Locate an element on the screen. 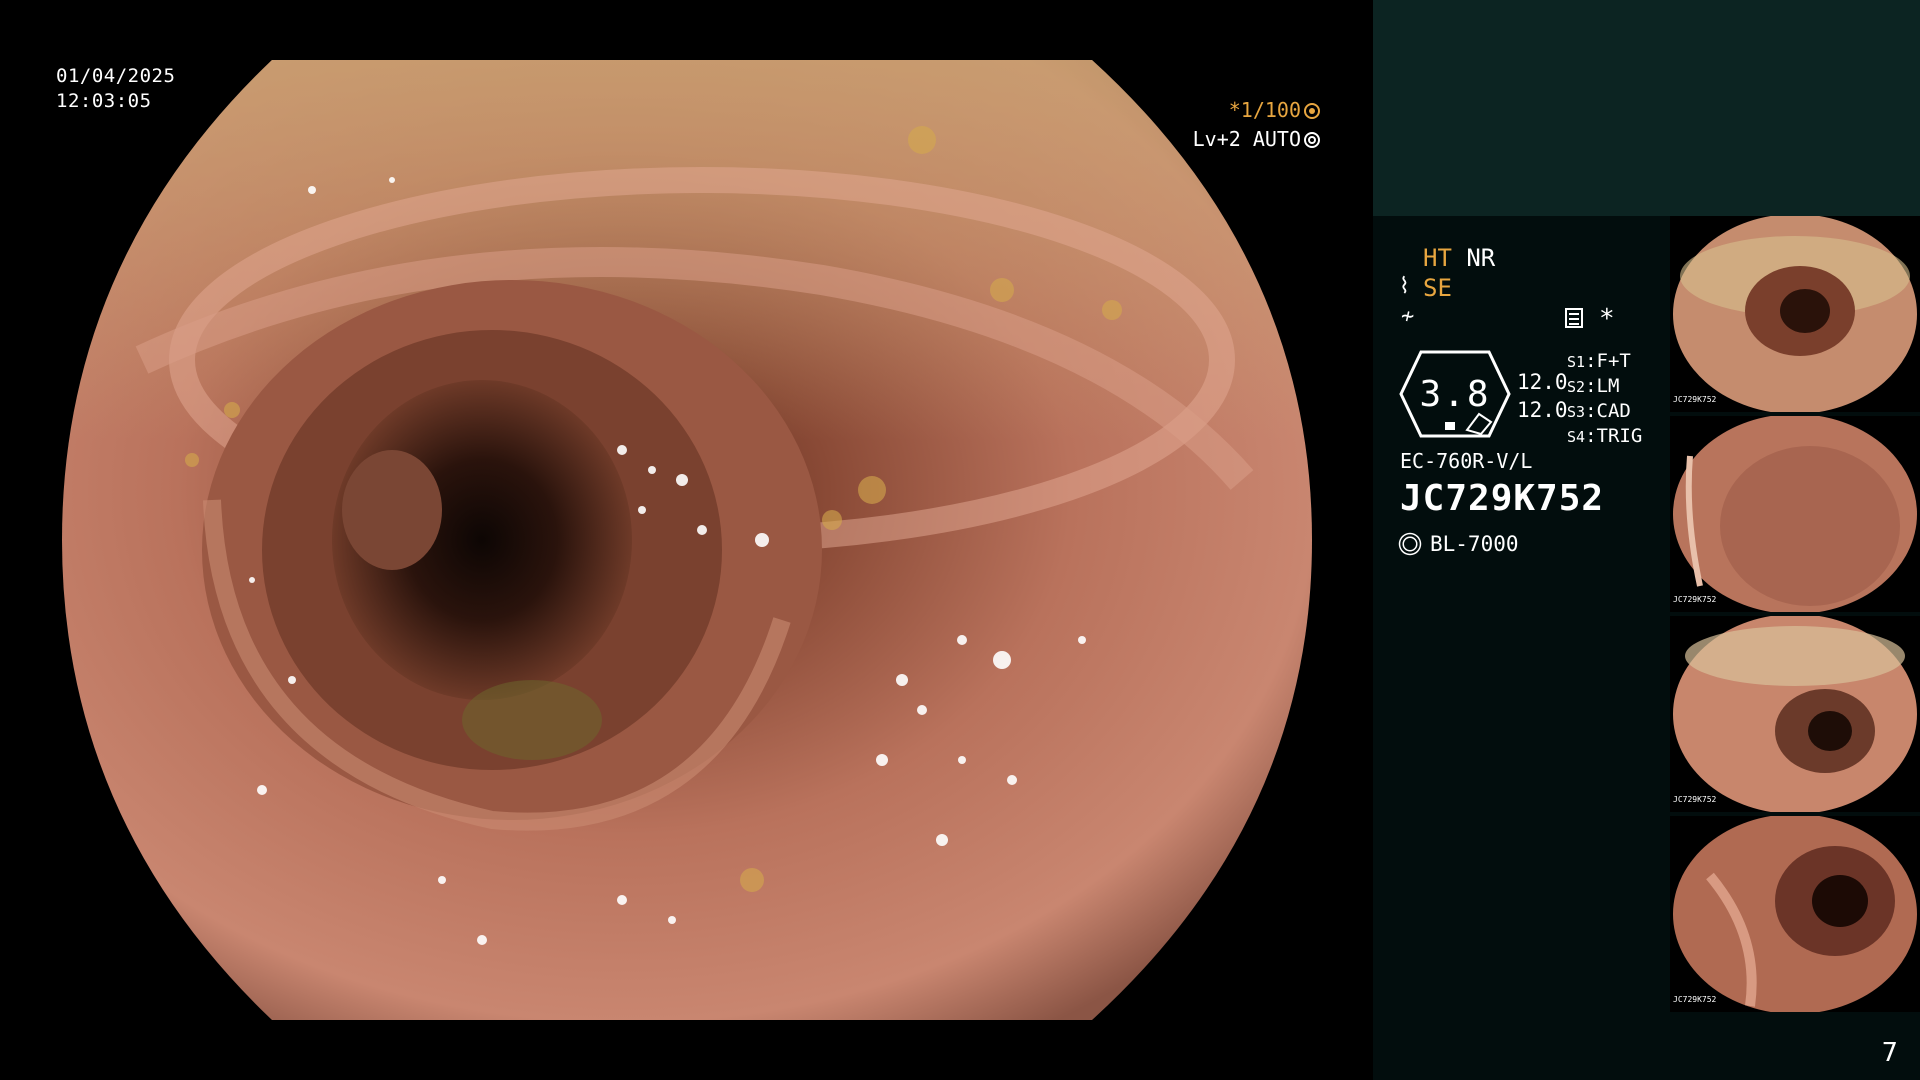 The height and width of the screenshot is (1080, 1920). auto-level-label: Lv+2 AUTO is located at coordinates (1246, 139).